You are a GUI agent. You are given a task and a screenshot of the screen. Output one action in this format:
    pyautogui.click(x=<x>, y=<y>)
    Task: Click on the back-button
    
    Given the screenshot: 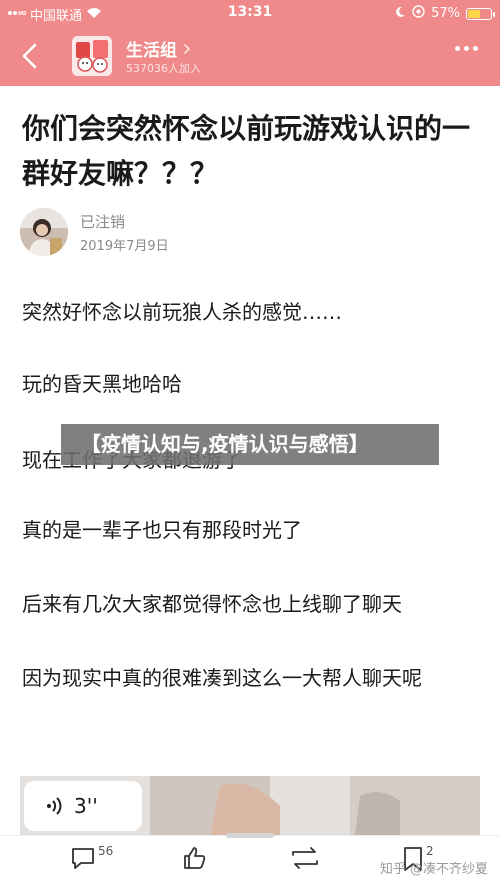 What is the action you would take?
    pyautogui.click(x=30, y=56)
    